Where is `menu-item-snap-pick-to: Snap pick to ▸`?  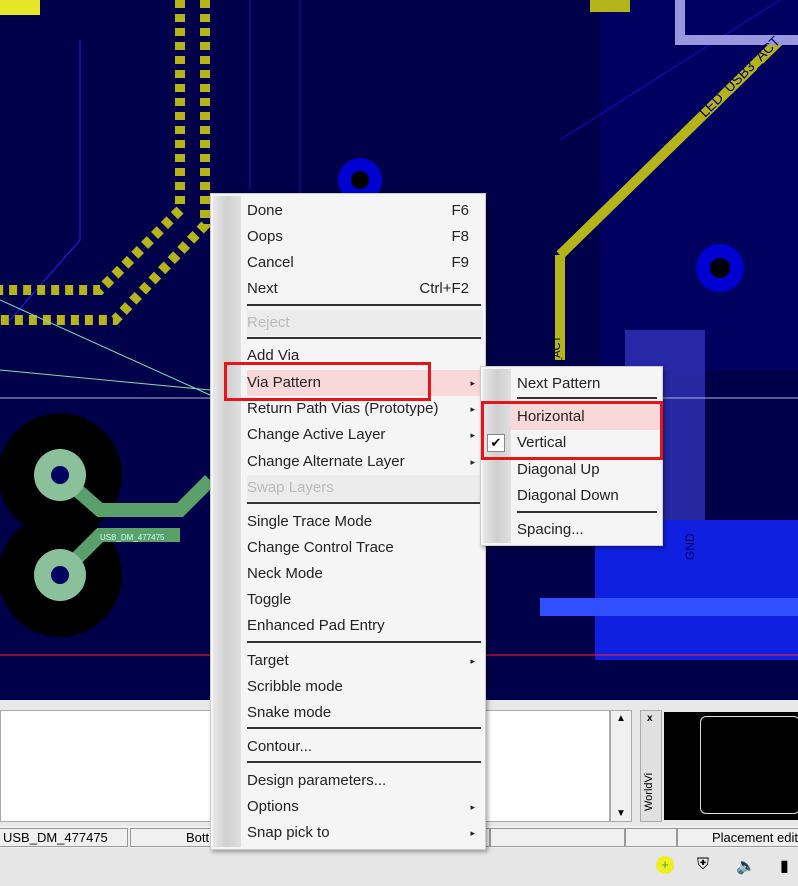 menu-item-snap-pick-to: Snap pick to ▸ is located at coordinates (365, 833).